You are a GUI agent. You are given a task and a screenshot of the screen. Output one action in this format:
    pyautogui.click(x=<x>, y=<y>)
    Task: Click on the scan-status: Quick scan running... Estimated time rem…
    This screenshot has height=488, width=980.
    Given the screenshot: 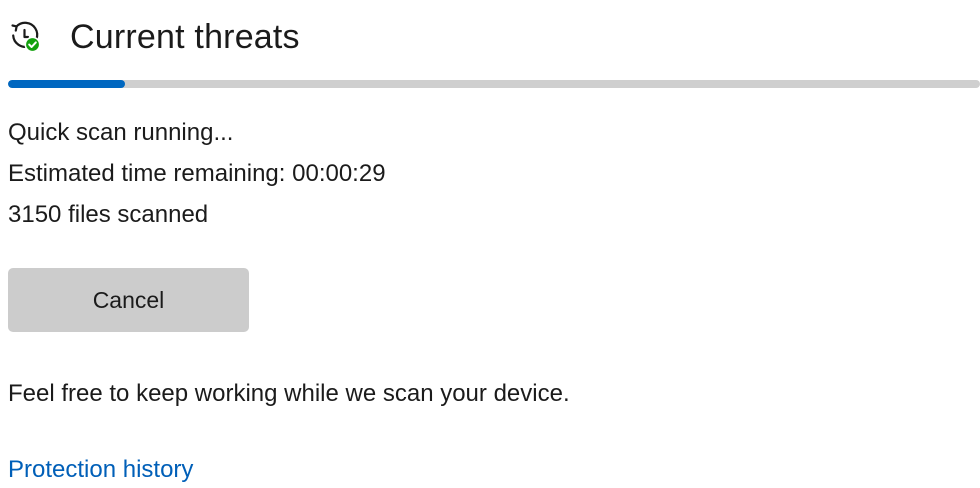 What is the action you would take?
    pyautogui.click(x=197, y=173)
    